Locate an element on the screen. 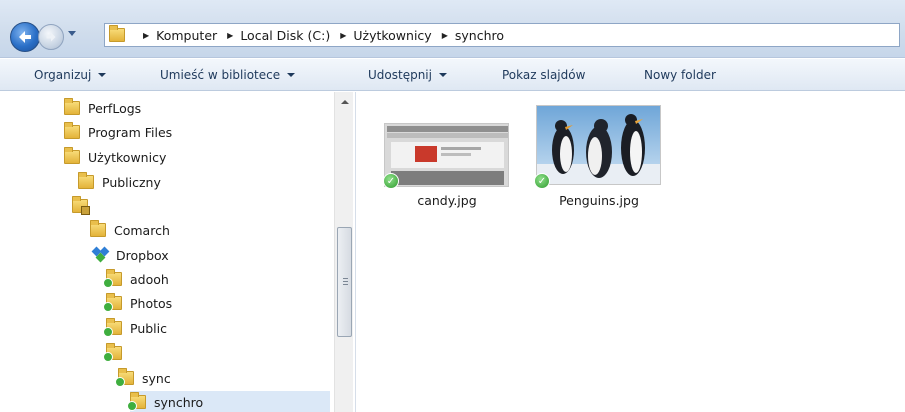  breadcrumb-synchro: synchro is located at coordinates (479, 35).